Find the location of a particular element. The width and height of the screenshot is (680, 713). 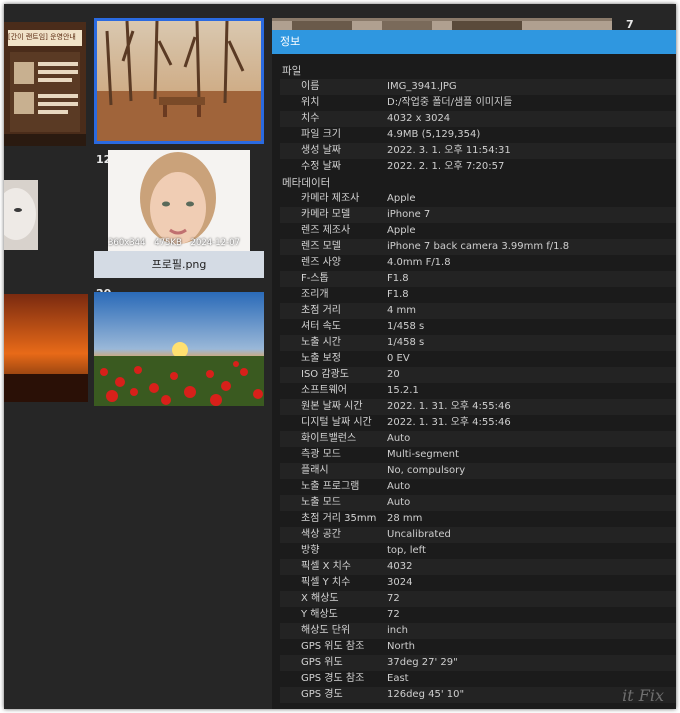

info-row: 픽셀 Y 치수 3024 is located at coordinates (478, 583).